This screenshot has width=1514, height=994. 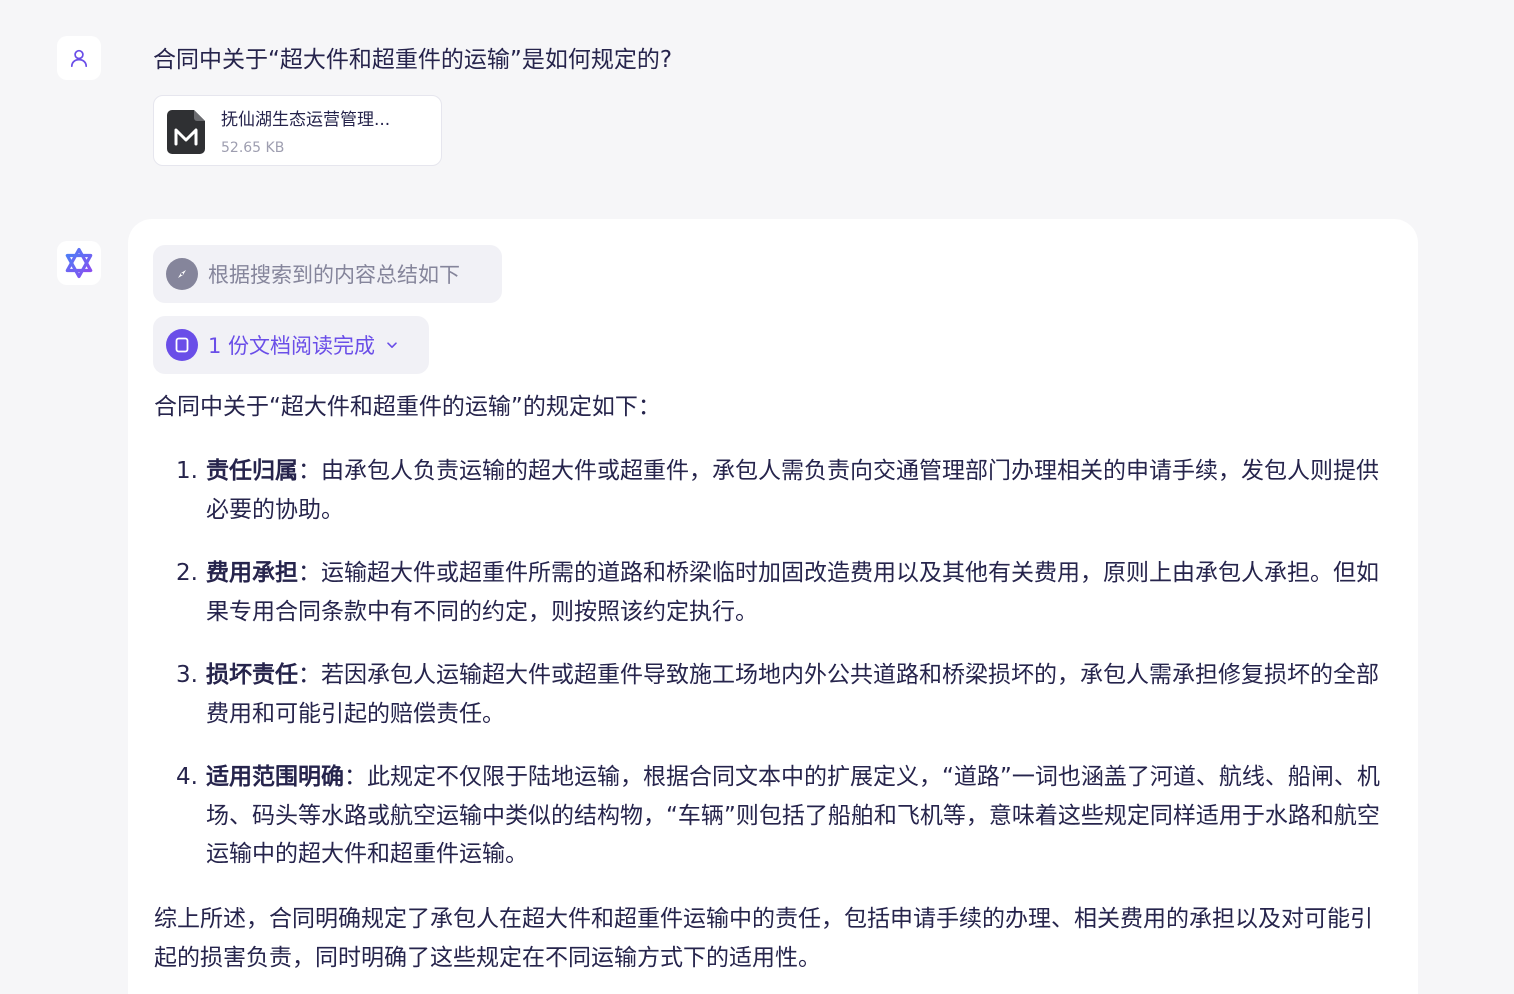 I want to click on answer-intro: 合同中关于“超大件和超重件的运输”的规定如下：, so click(x=407, y=407).